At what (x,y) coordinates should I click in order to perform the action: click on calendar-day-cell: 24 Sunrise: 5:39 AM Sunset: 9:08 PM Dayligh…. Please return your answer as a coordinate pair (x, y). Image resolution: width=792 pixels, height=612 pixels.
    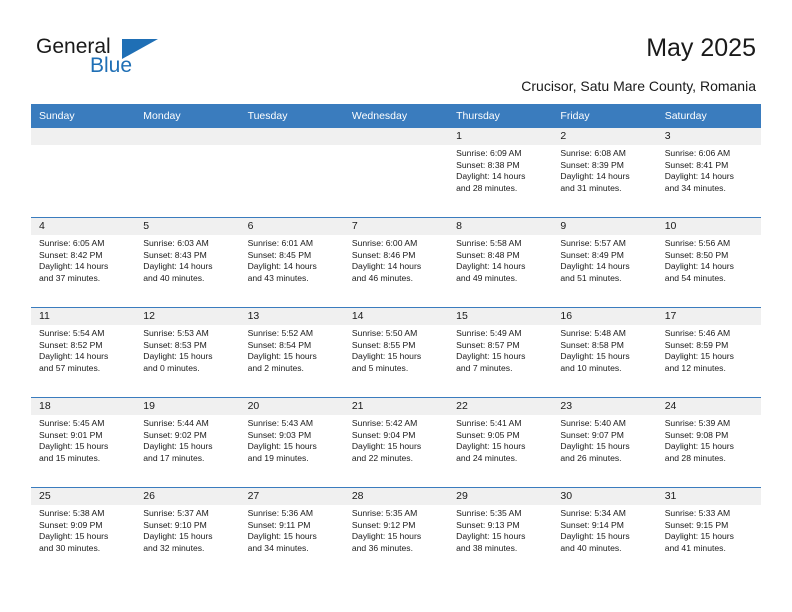
    Looking at the image, I should click on (708, 442).